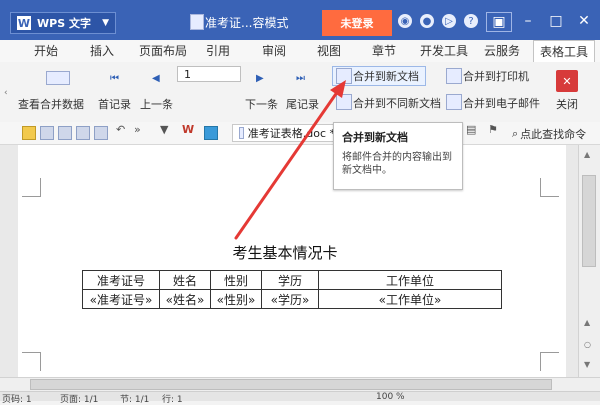 The height and width of the screenshot is (405, 600). I want to click on document-tab: 准考证表格.doc *, so click(284, 133).